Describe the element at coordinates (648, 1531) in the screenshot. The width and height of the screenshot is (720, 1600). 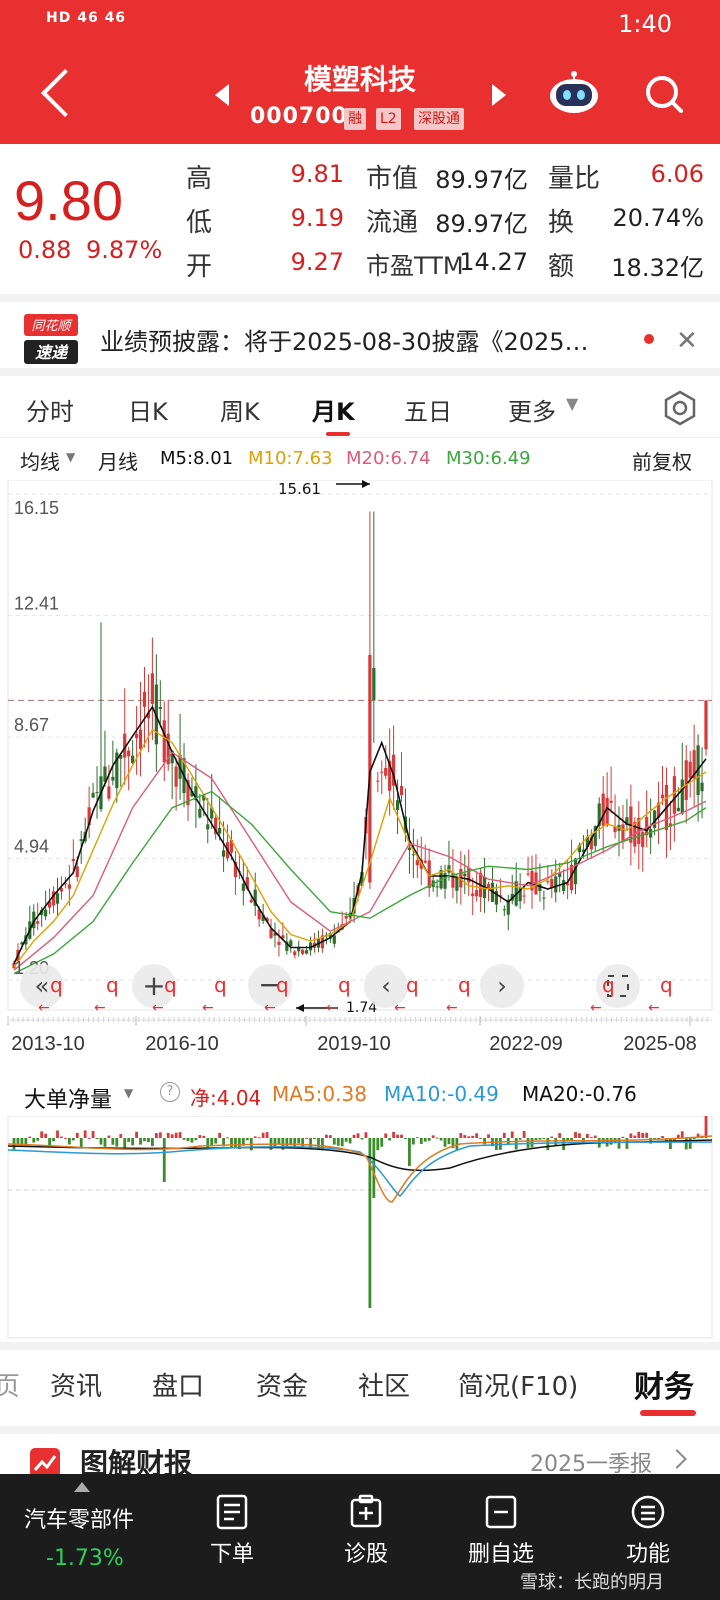
I see `functions-button: 功能` at that location.